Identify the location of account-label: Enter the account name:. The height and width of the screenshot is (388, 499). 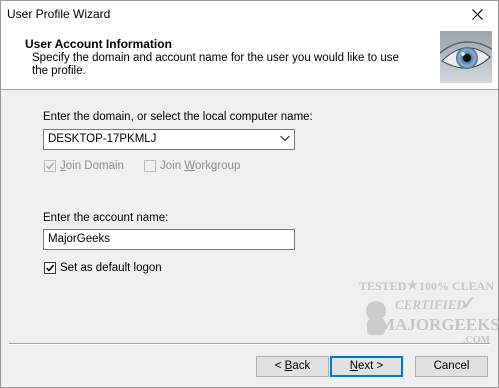
(106, 218).